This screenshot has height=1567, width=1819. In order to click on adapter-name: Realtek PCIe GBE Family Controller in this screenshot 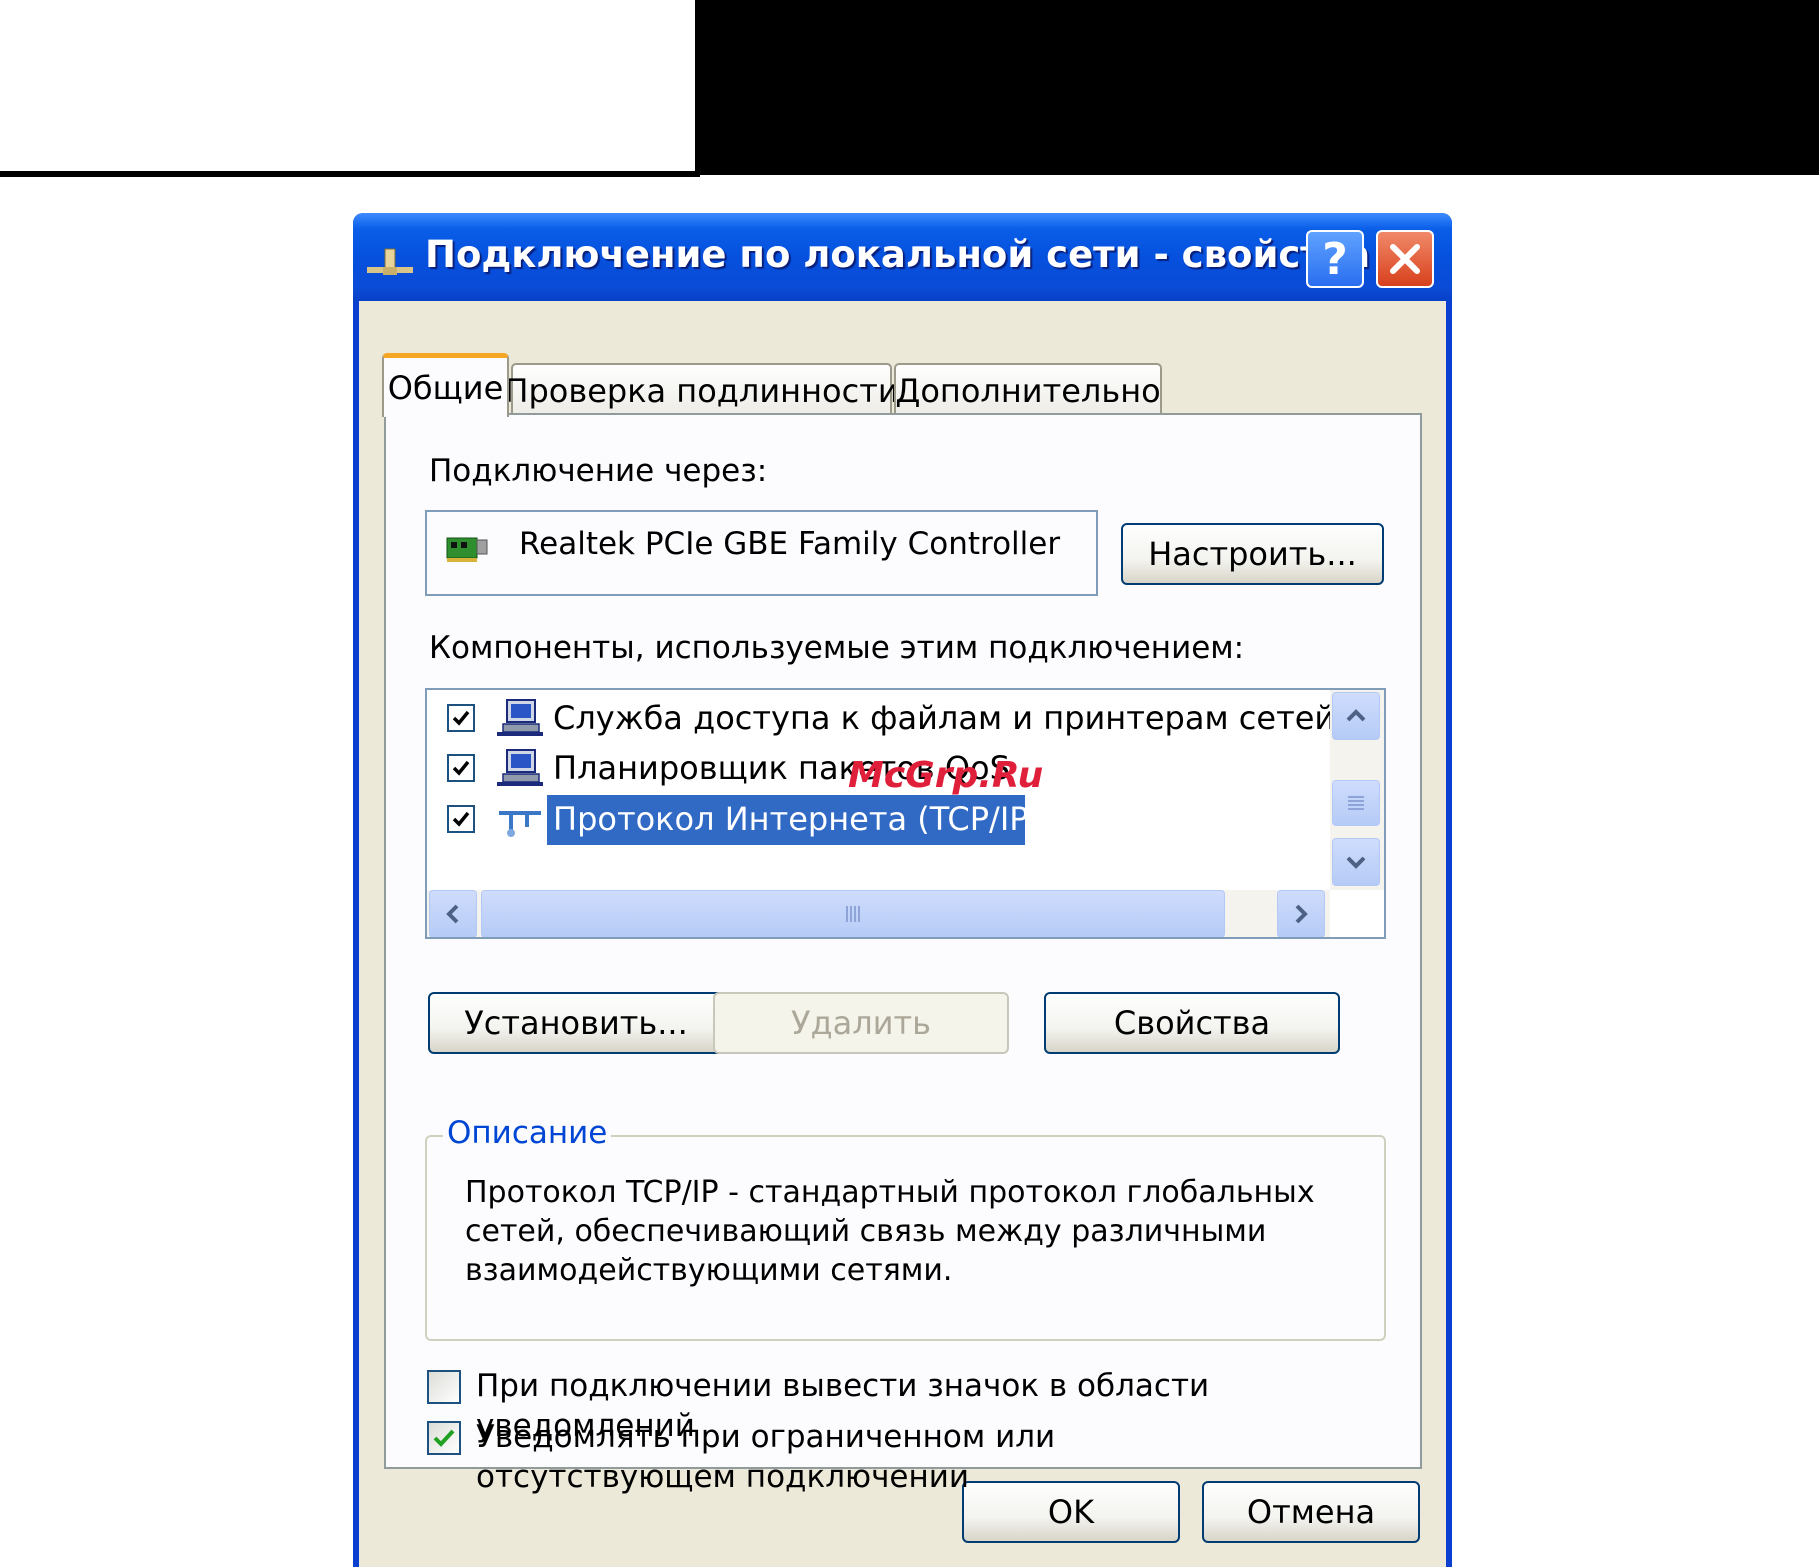, I will do `click(790, 544)`.